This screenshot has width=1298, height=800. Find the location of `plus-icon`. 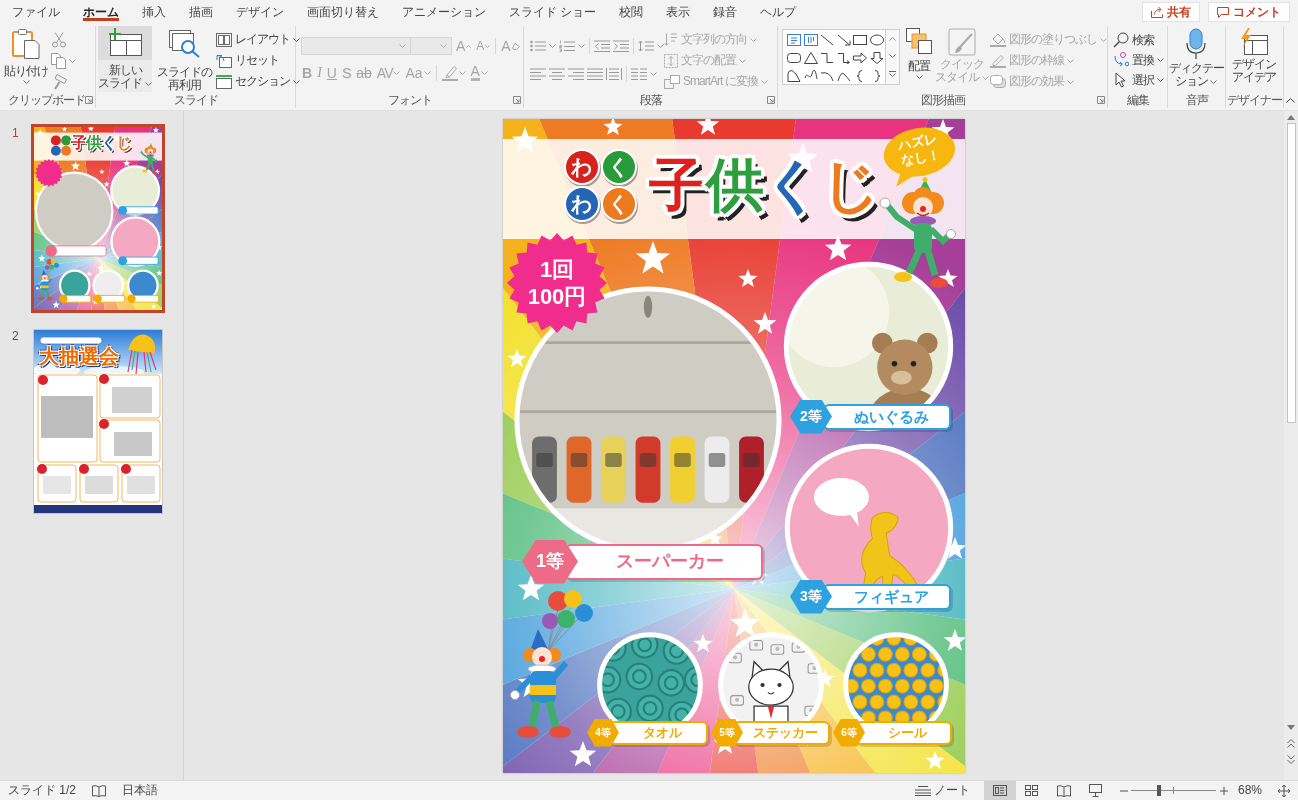

plus-icon is located at coordinates (1223, 790).